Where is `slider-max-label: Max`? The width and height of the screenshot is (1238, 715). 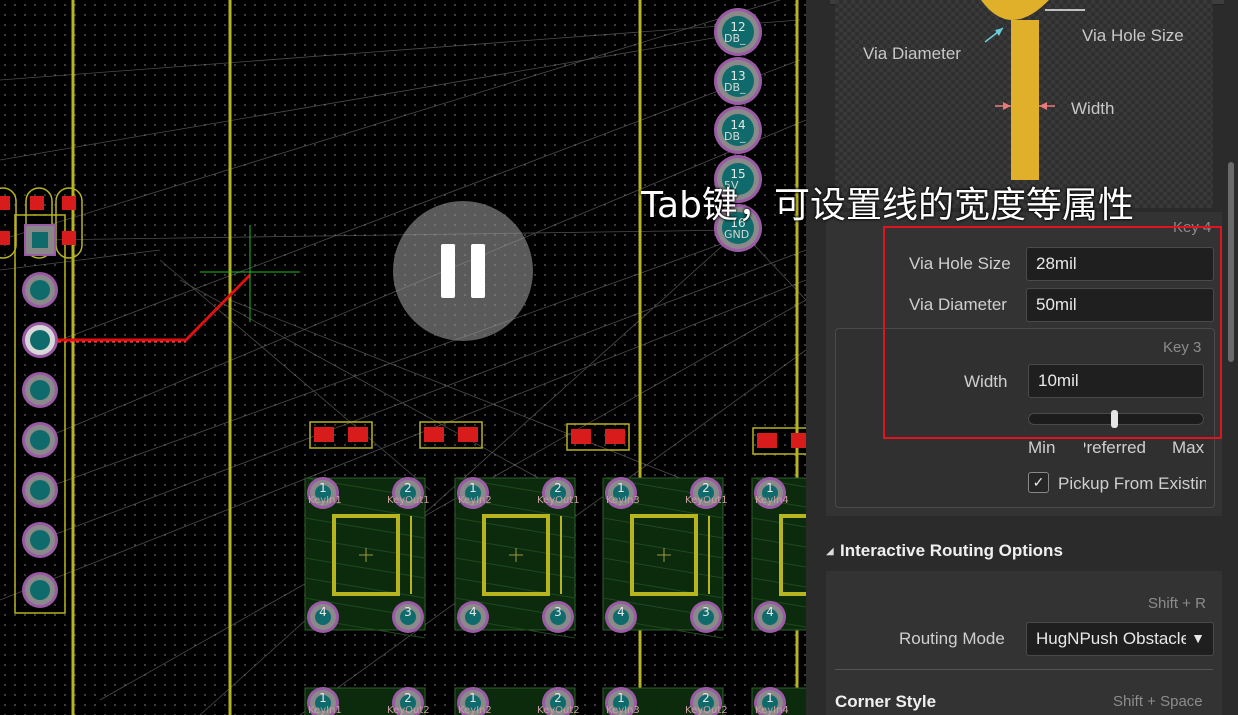 slider-max-label: Max is located at coordinates (1188, 447).